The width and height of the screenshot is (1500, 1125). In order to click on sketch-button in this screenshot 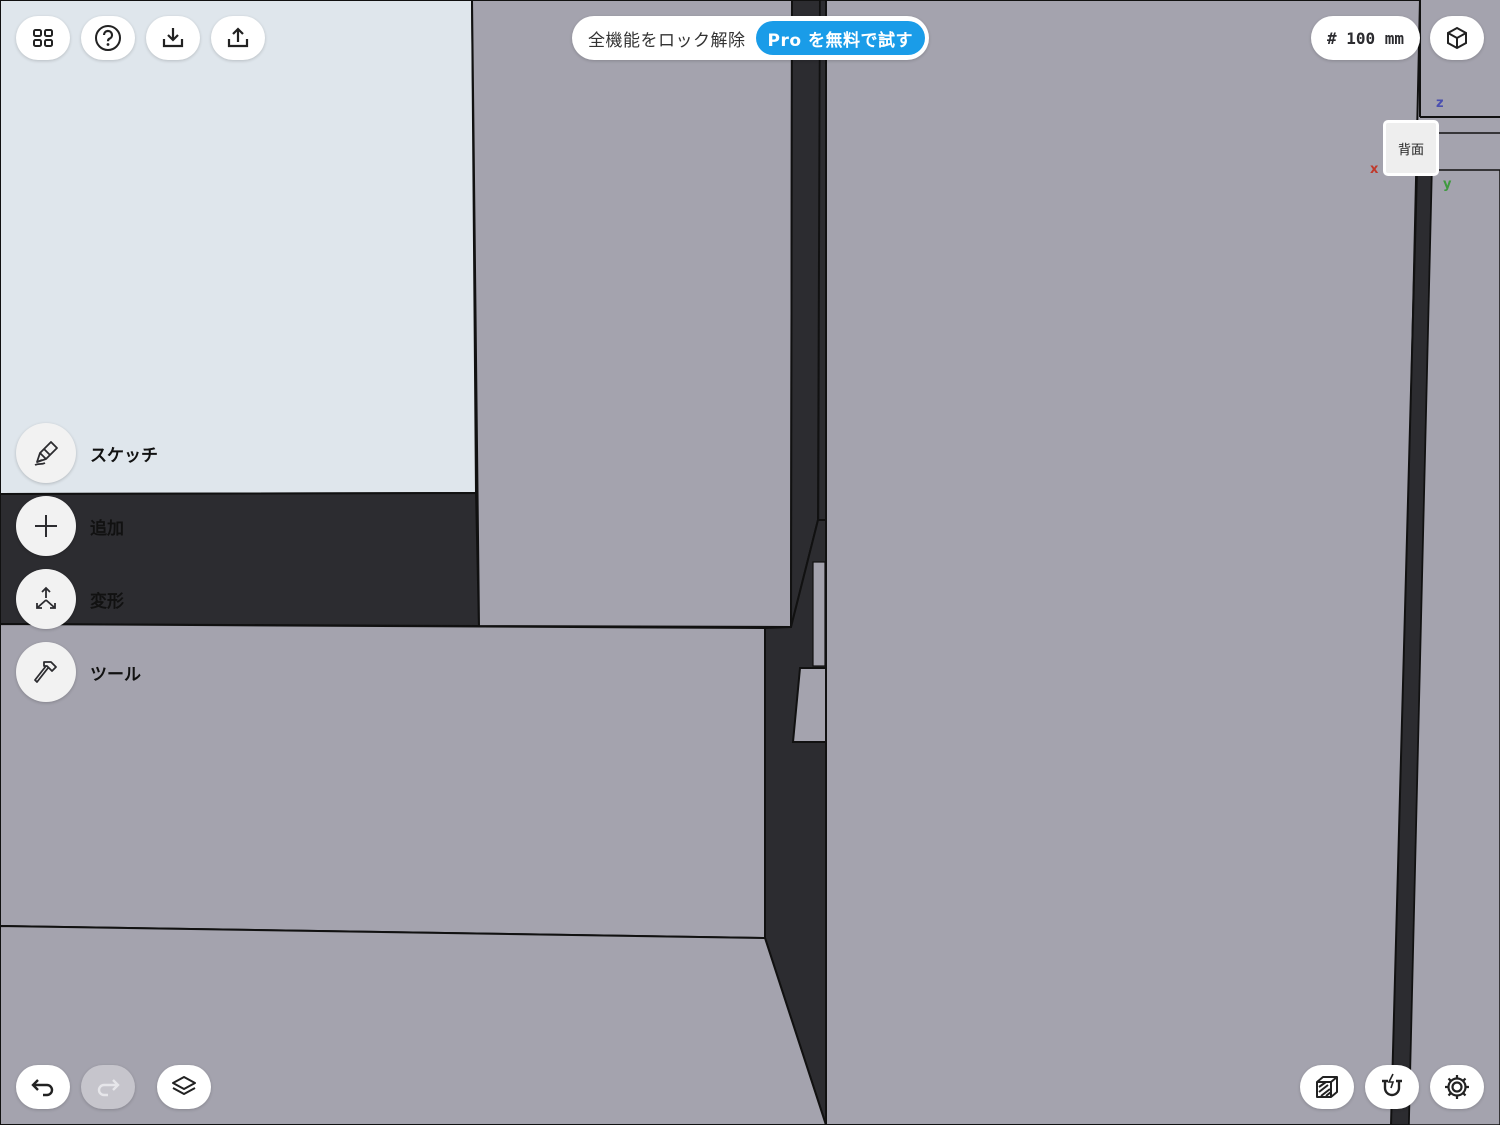, I will do `click(46, 453)`.